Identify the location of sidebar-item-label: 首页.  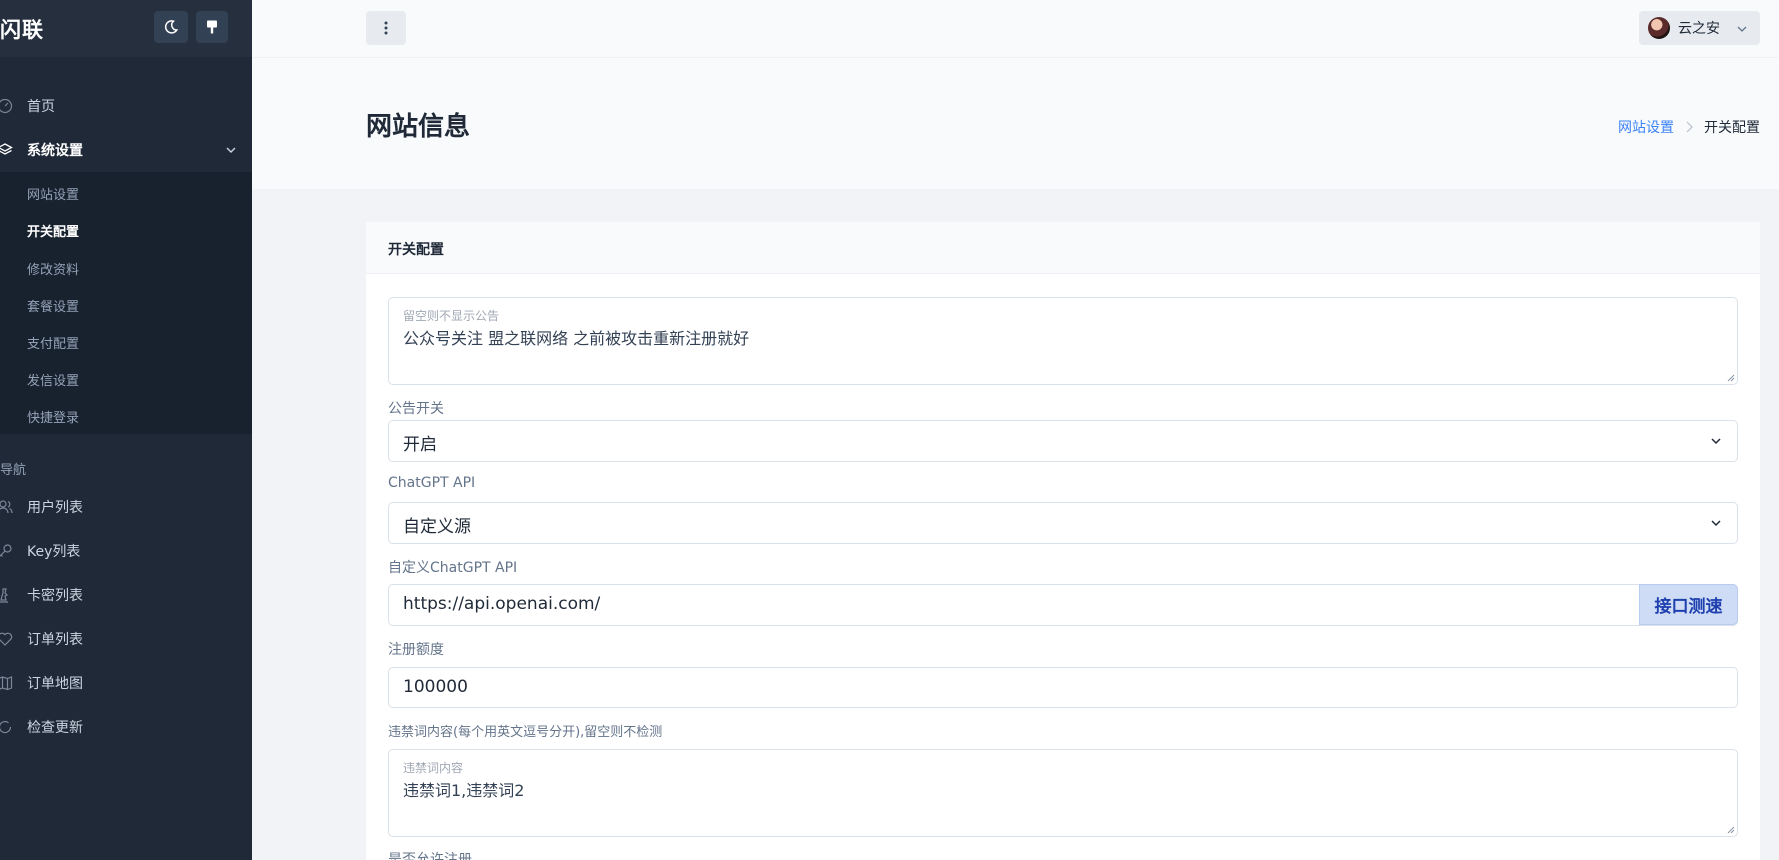
(41, 107).